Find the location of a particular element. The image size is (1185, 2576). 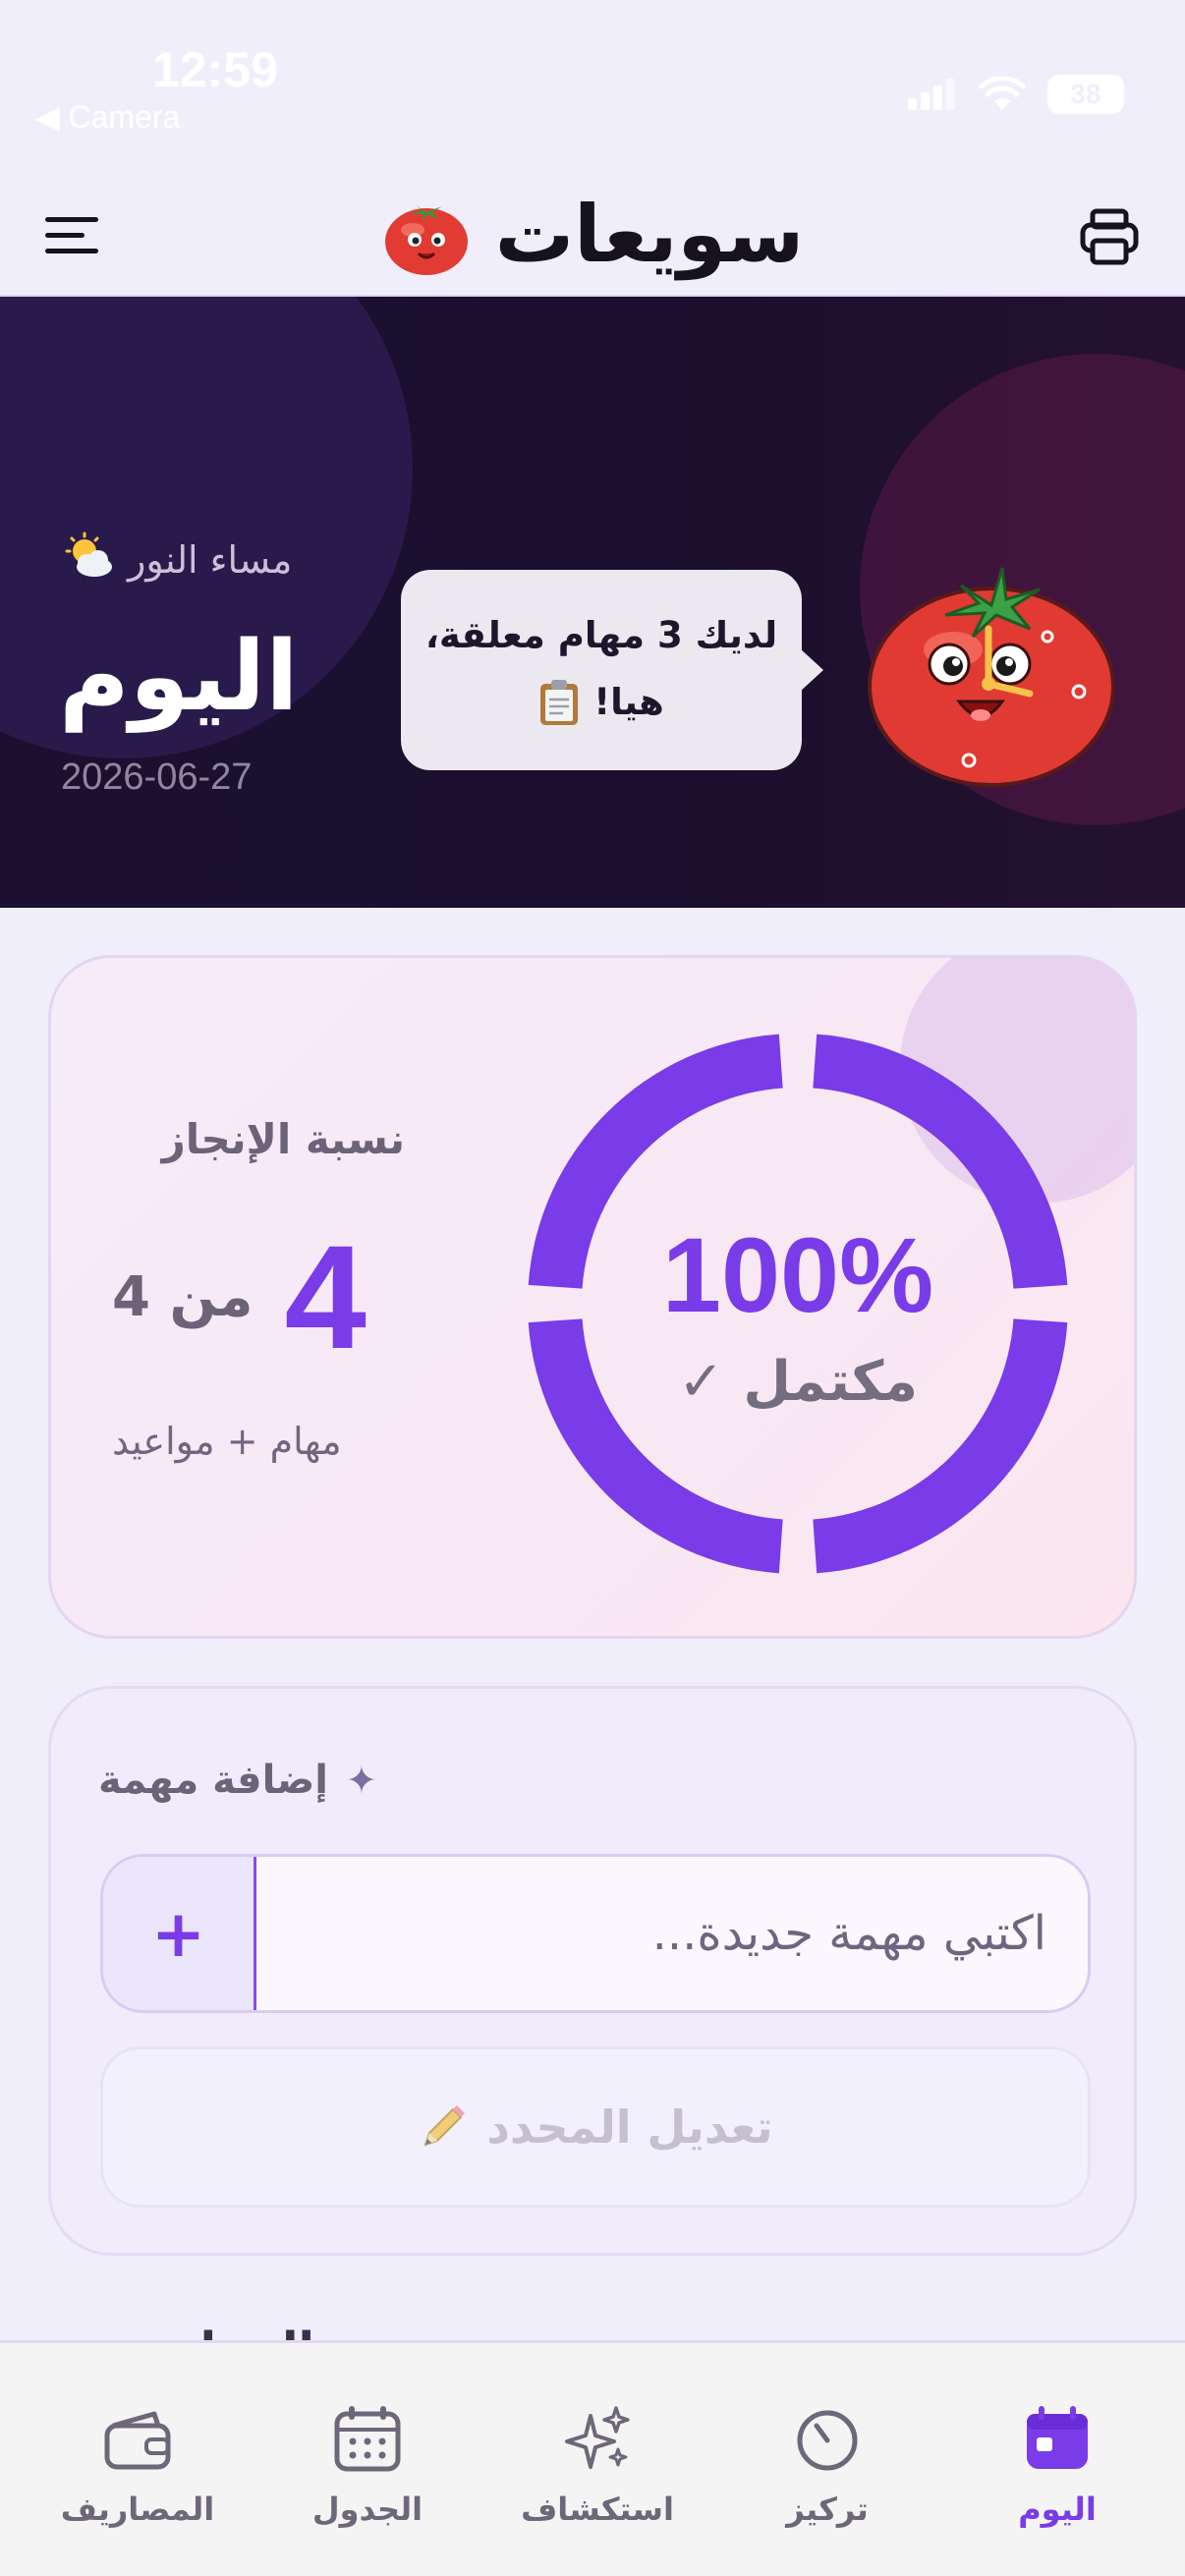

nav-label: اليوم is located at coordinates (1057, 2509).